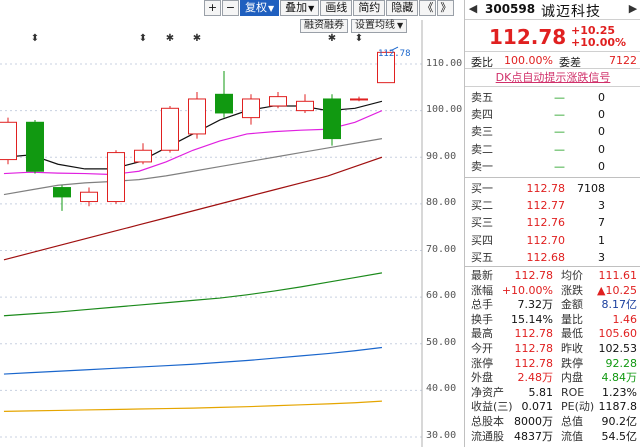  I want to click on y-tick-label: 60.00, so click(441, 295).